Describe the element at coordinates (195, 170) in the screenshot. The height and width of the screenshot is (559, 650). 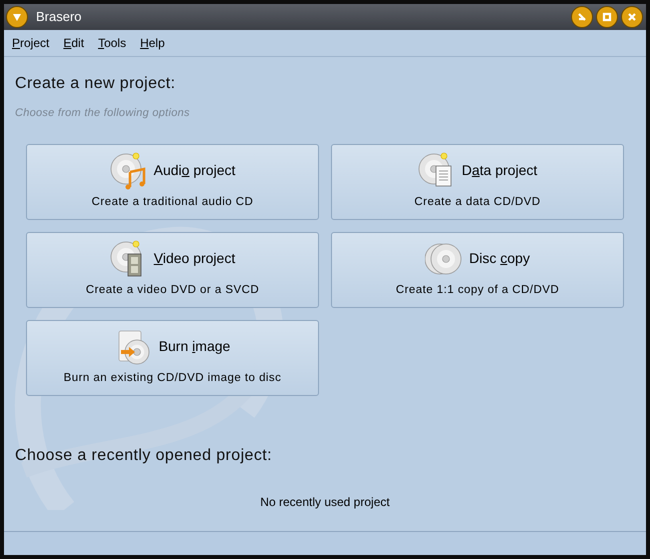
I see `option-title: Audio project` at that location.